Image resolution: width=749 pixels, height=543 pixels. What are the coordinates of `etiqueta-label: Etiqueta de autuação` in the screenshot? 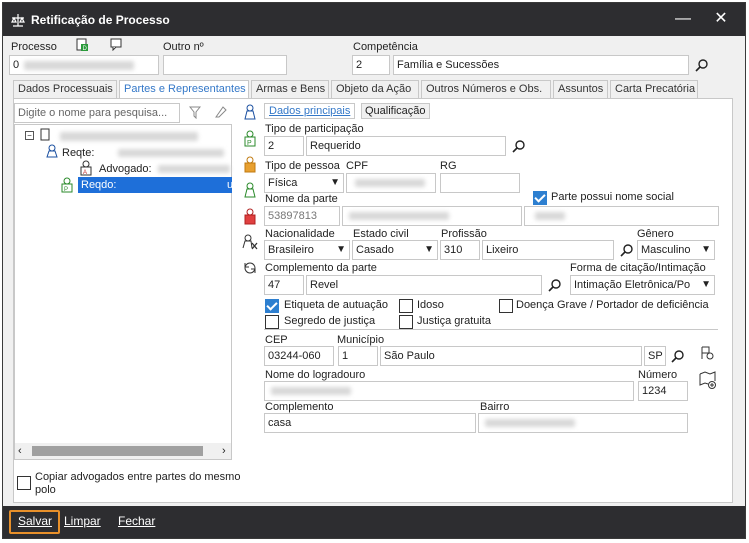 It's located at (336, 305).